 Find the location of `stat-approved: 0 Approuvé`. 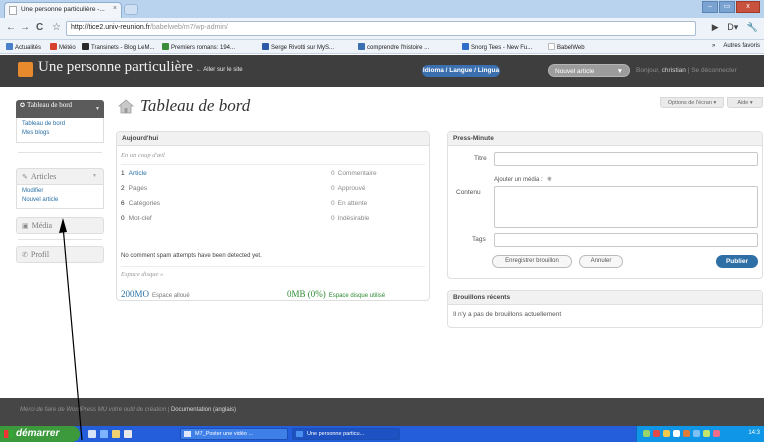

stat-approved: 0 Approuvé is located at coordinates (348, 188).